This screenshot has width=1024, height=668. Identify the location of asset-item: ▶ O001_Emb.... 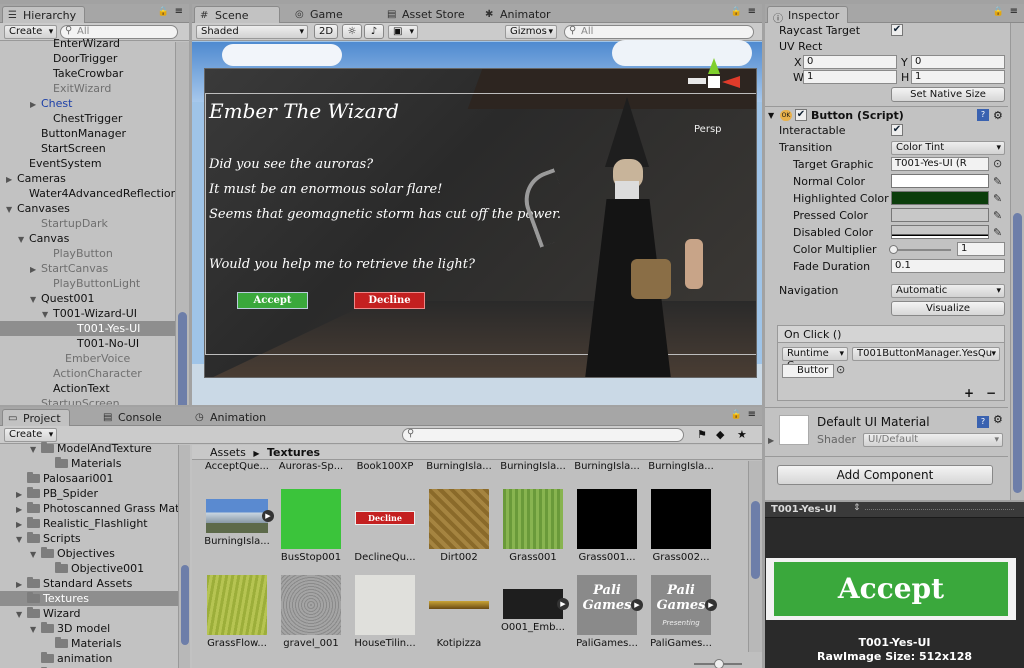
(533, 604).